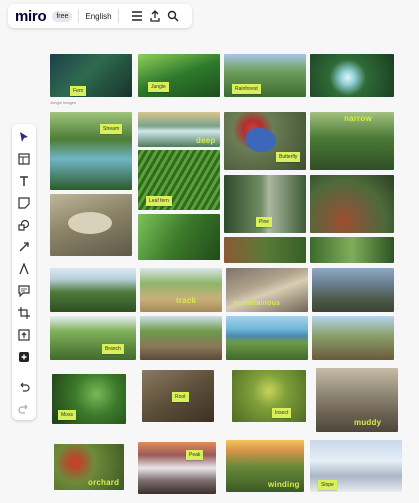 The image size is (419, 503). What do you see at coordinates (24, 409) in the screenshot?
I see `redo-icon` at bounding box center [24, 409].